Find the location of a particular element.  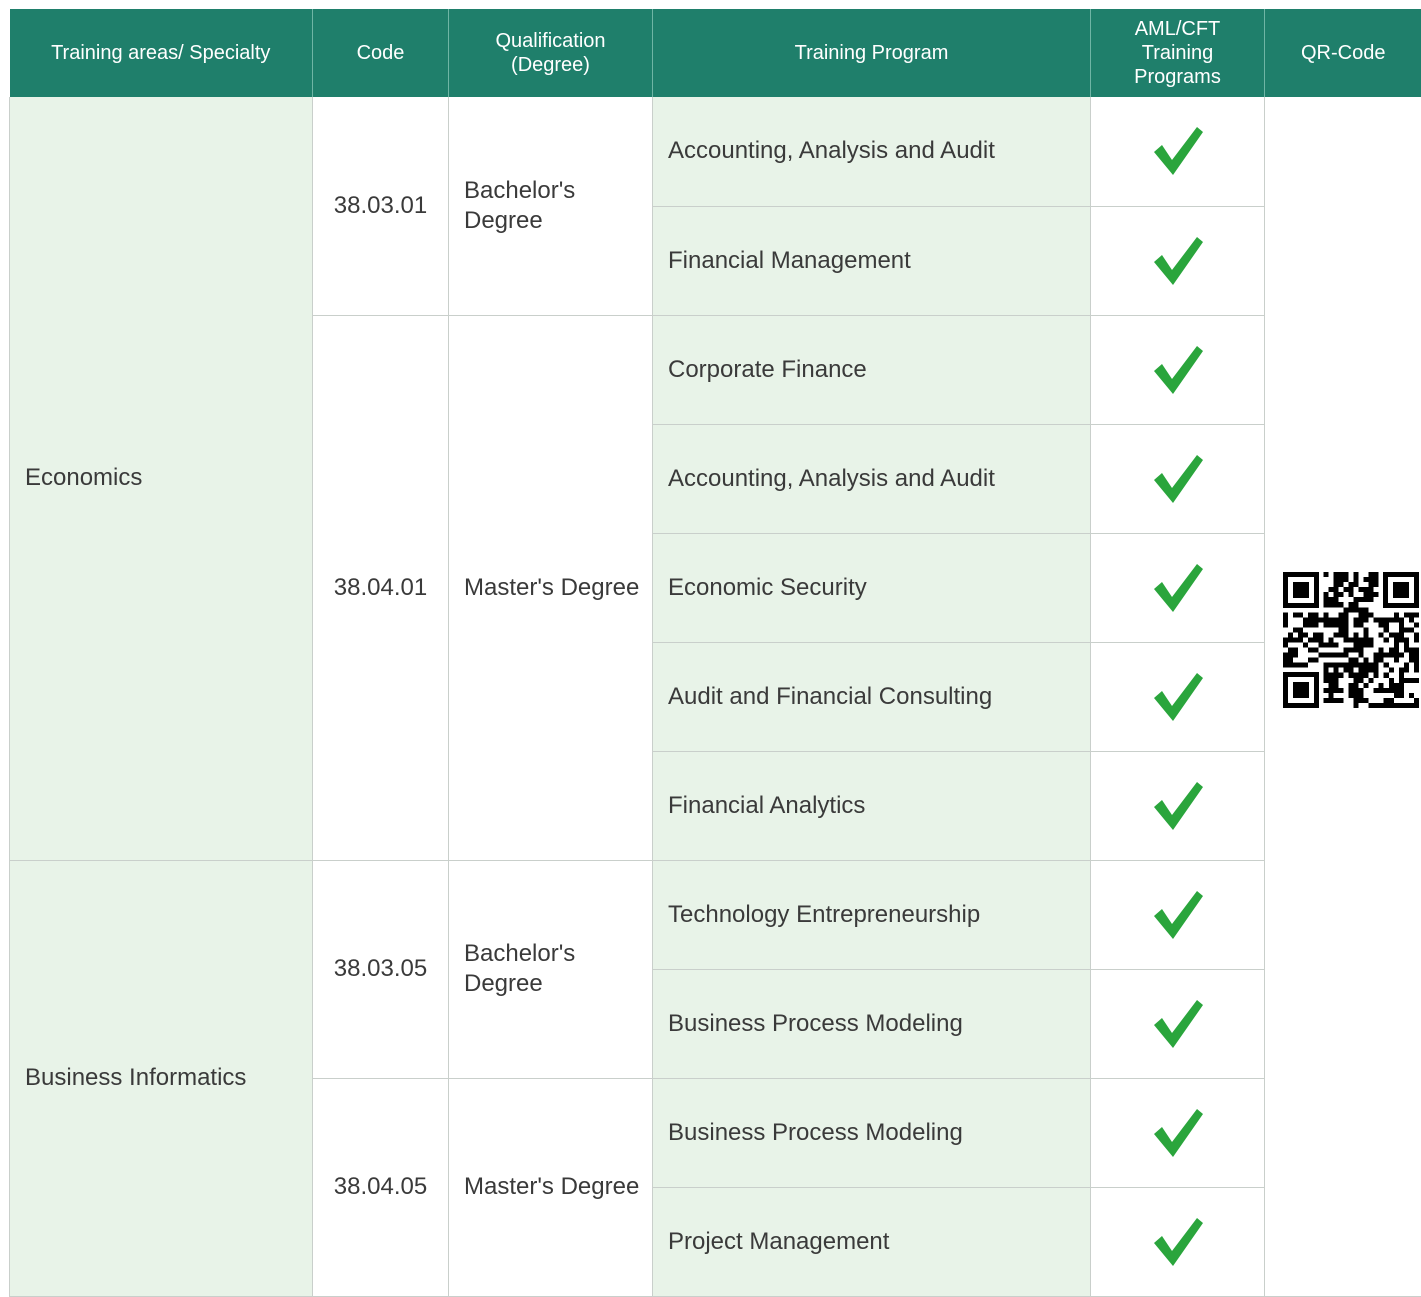

specialty-cell: Business Informatics is located at coordinates (161, 1078).